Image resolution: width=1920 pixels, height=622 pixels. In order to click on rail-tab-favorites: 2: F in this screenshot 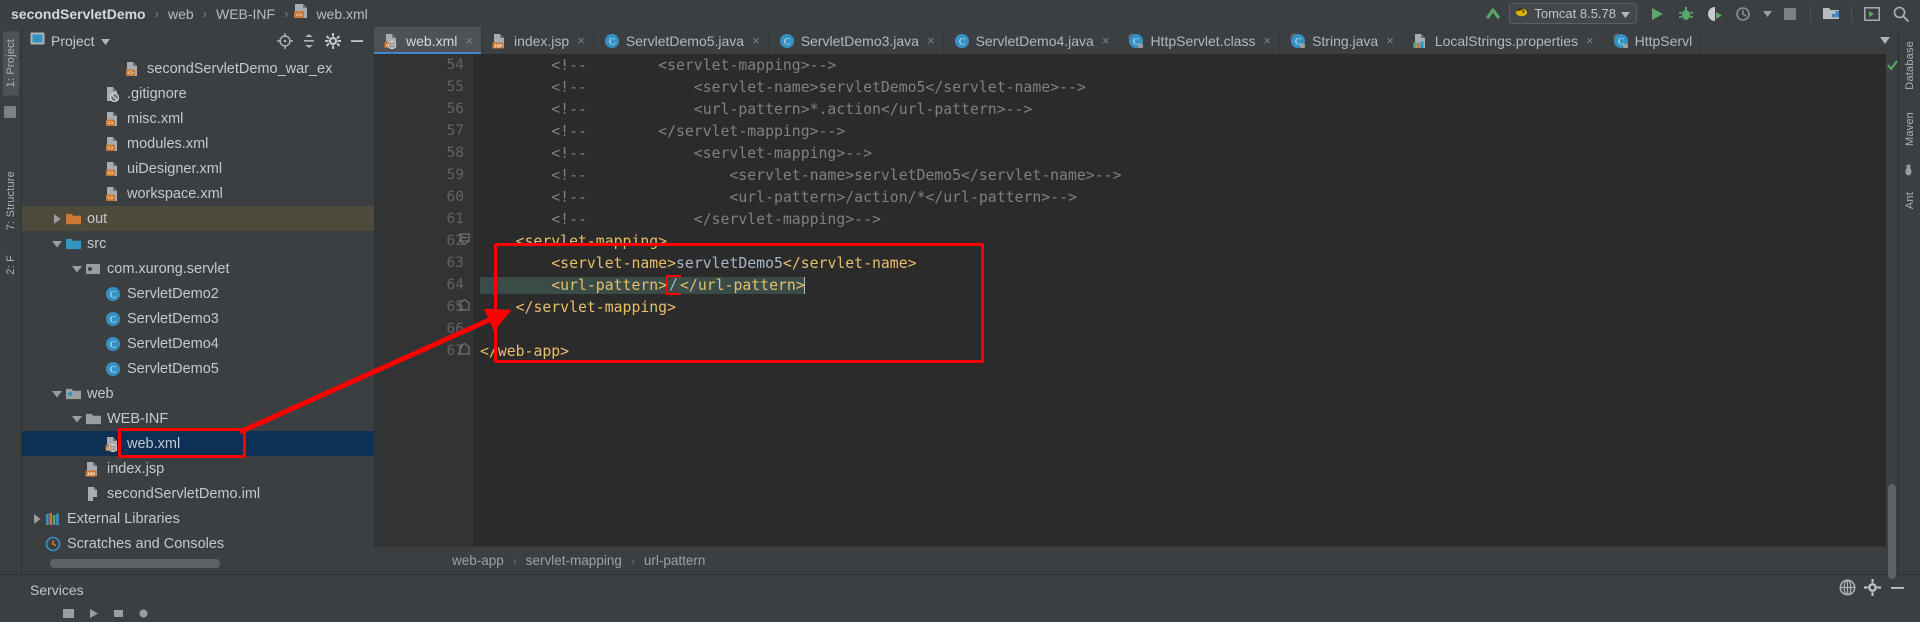, I will do `click(11, 265)`.